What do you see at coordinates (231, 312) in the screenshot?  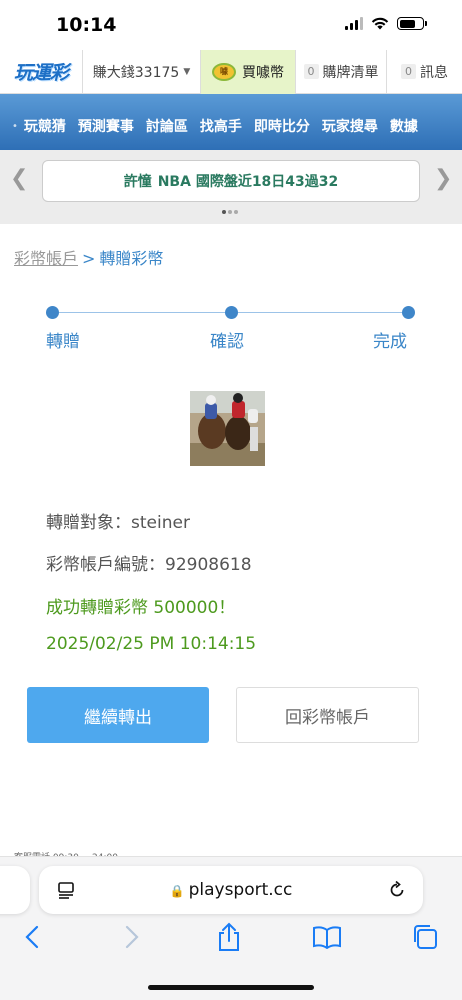 I see `step-dot-confirm` at bounding box center [231, 312].